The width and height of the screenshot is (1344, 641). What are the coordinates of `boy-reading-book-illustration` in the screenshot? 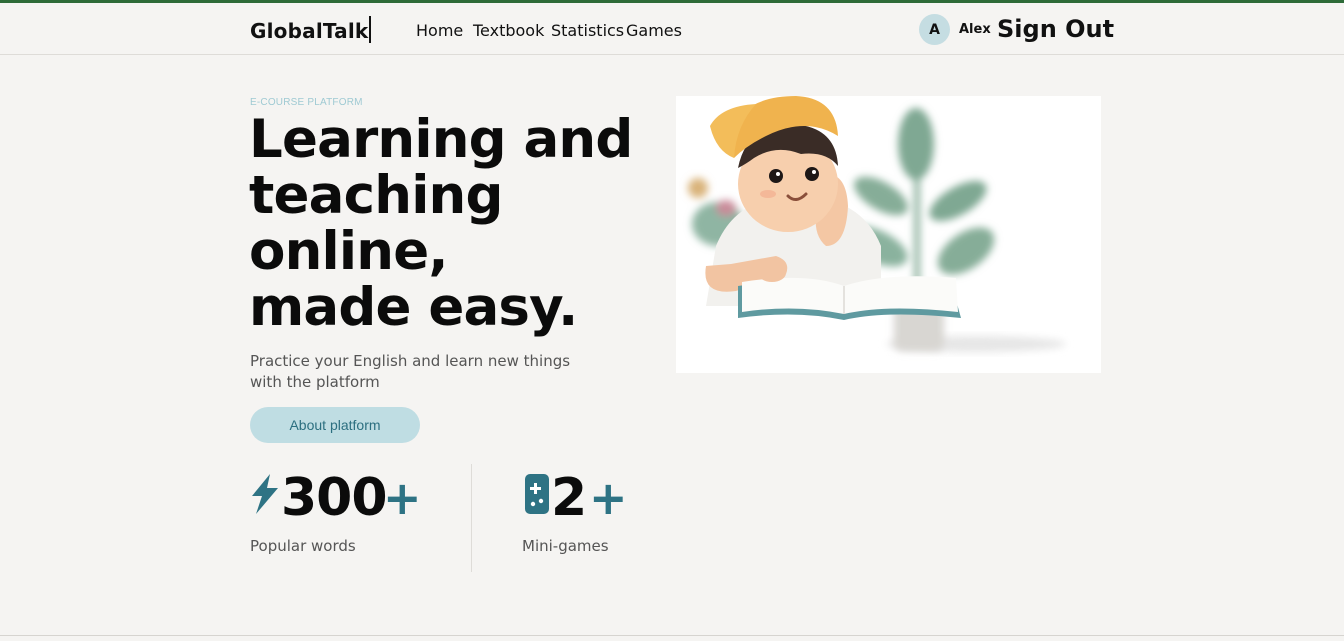 It's located at (888, 234).